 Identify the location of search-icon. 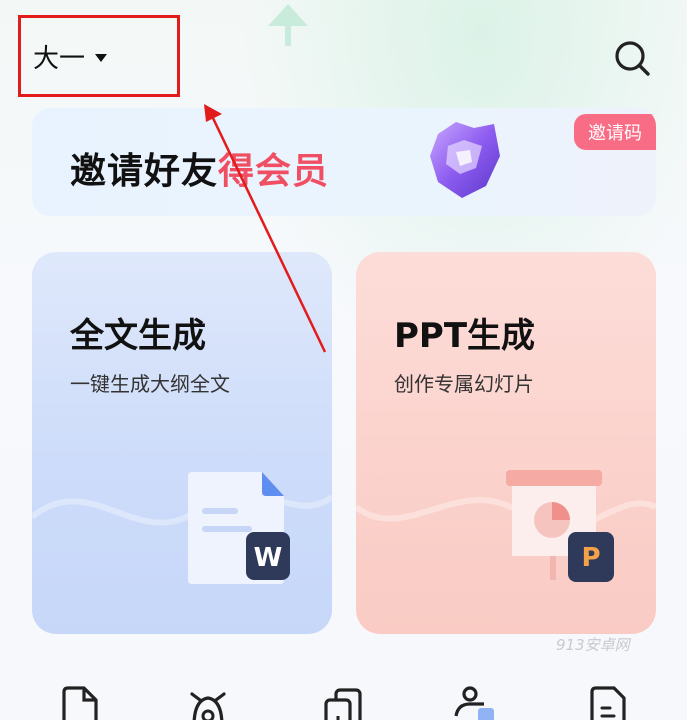
(632, 58).